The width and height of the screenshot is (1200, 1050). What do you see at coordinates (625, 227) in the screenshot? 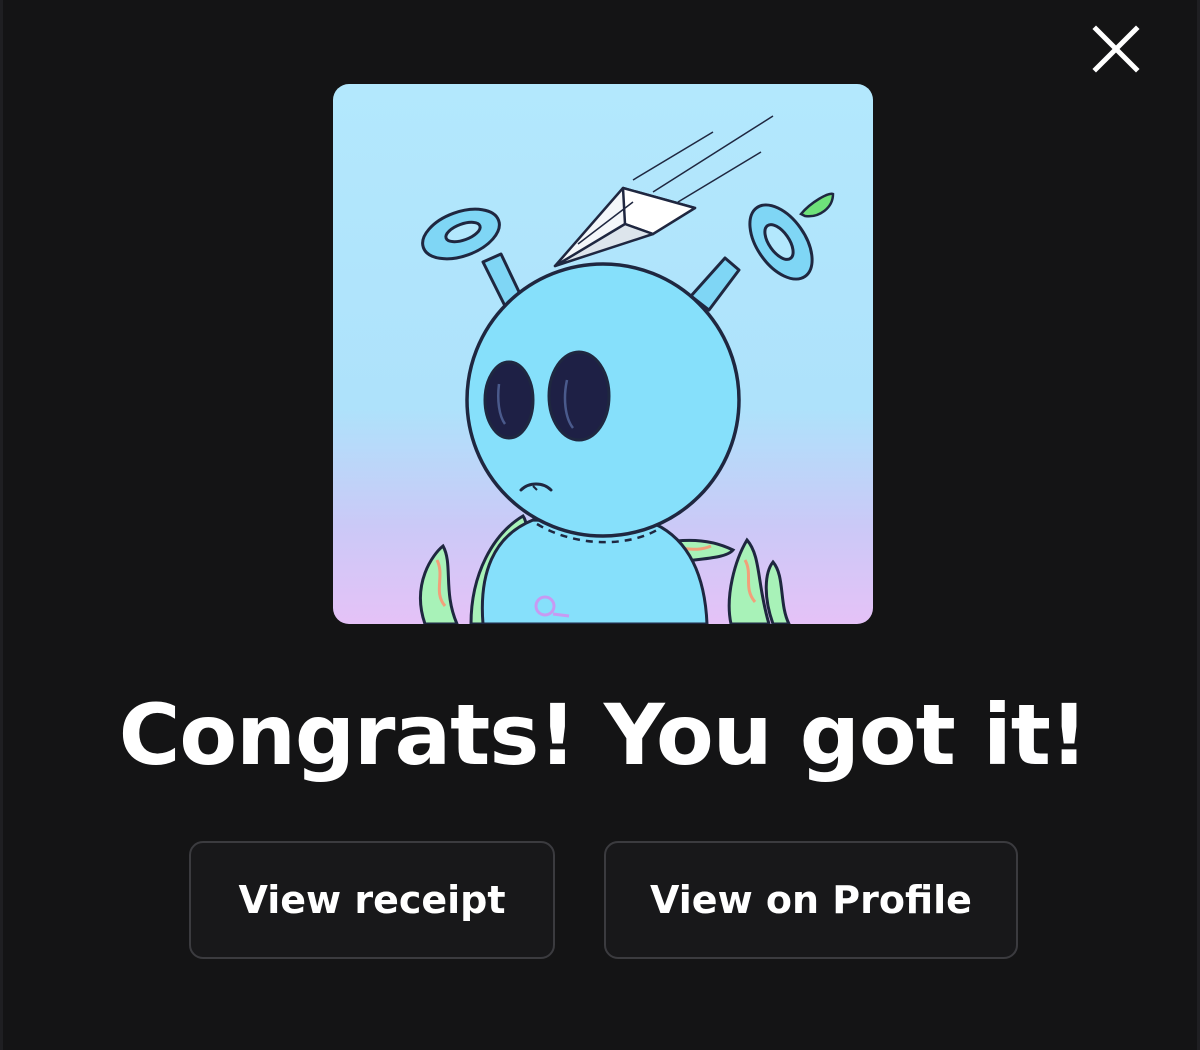
I see `paper-airplane-icon` at bounding box center [625, 227].